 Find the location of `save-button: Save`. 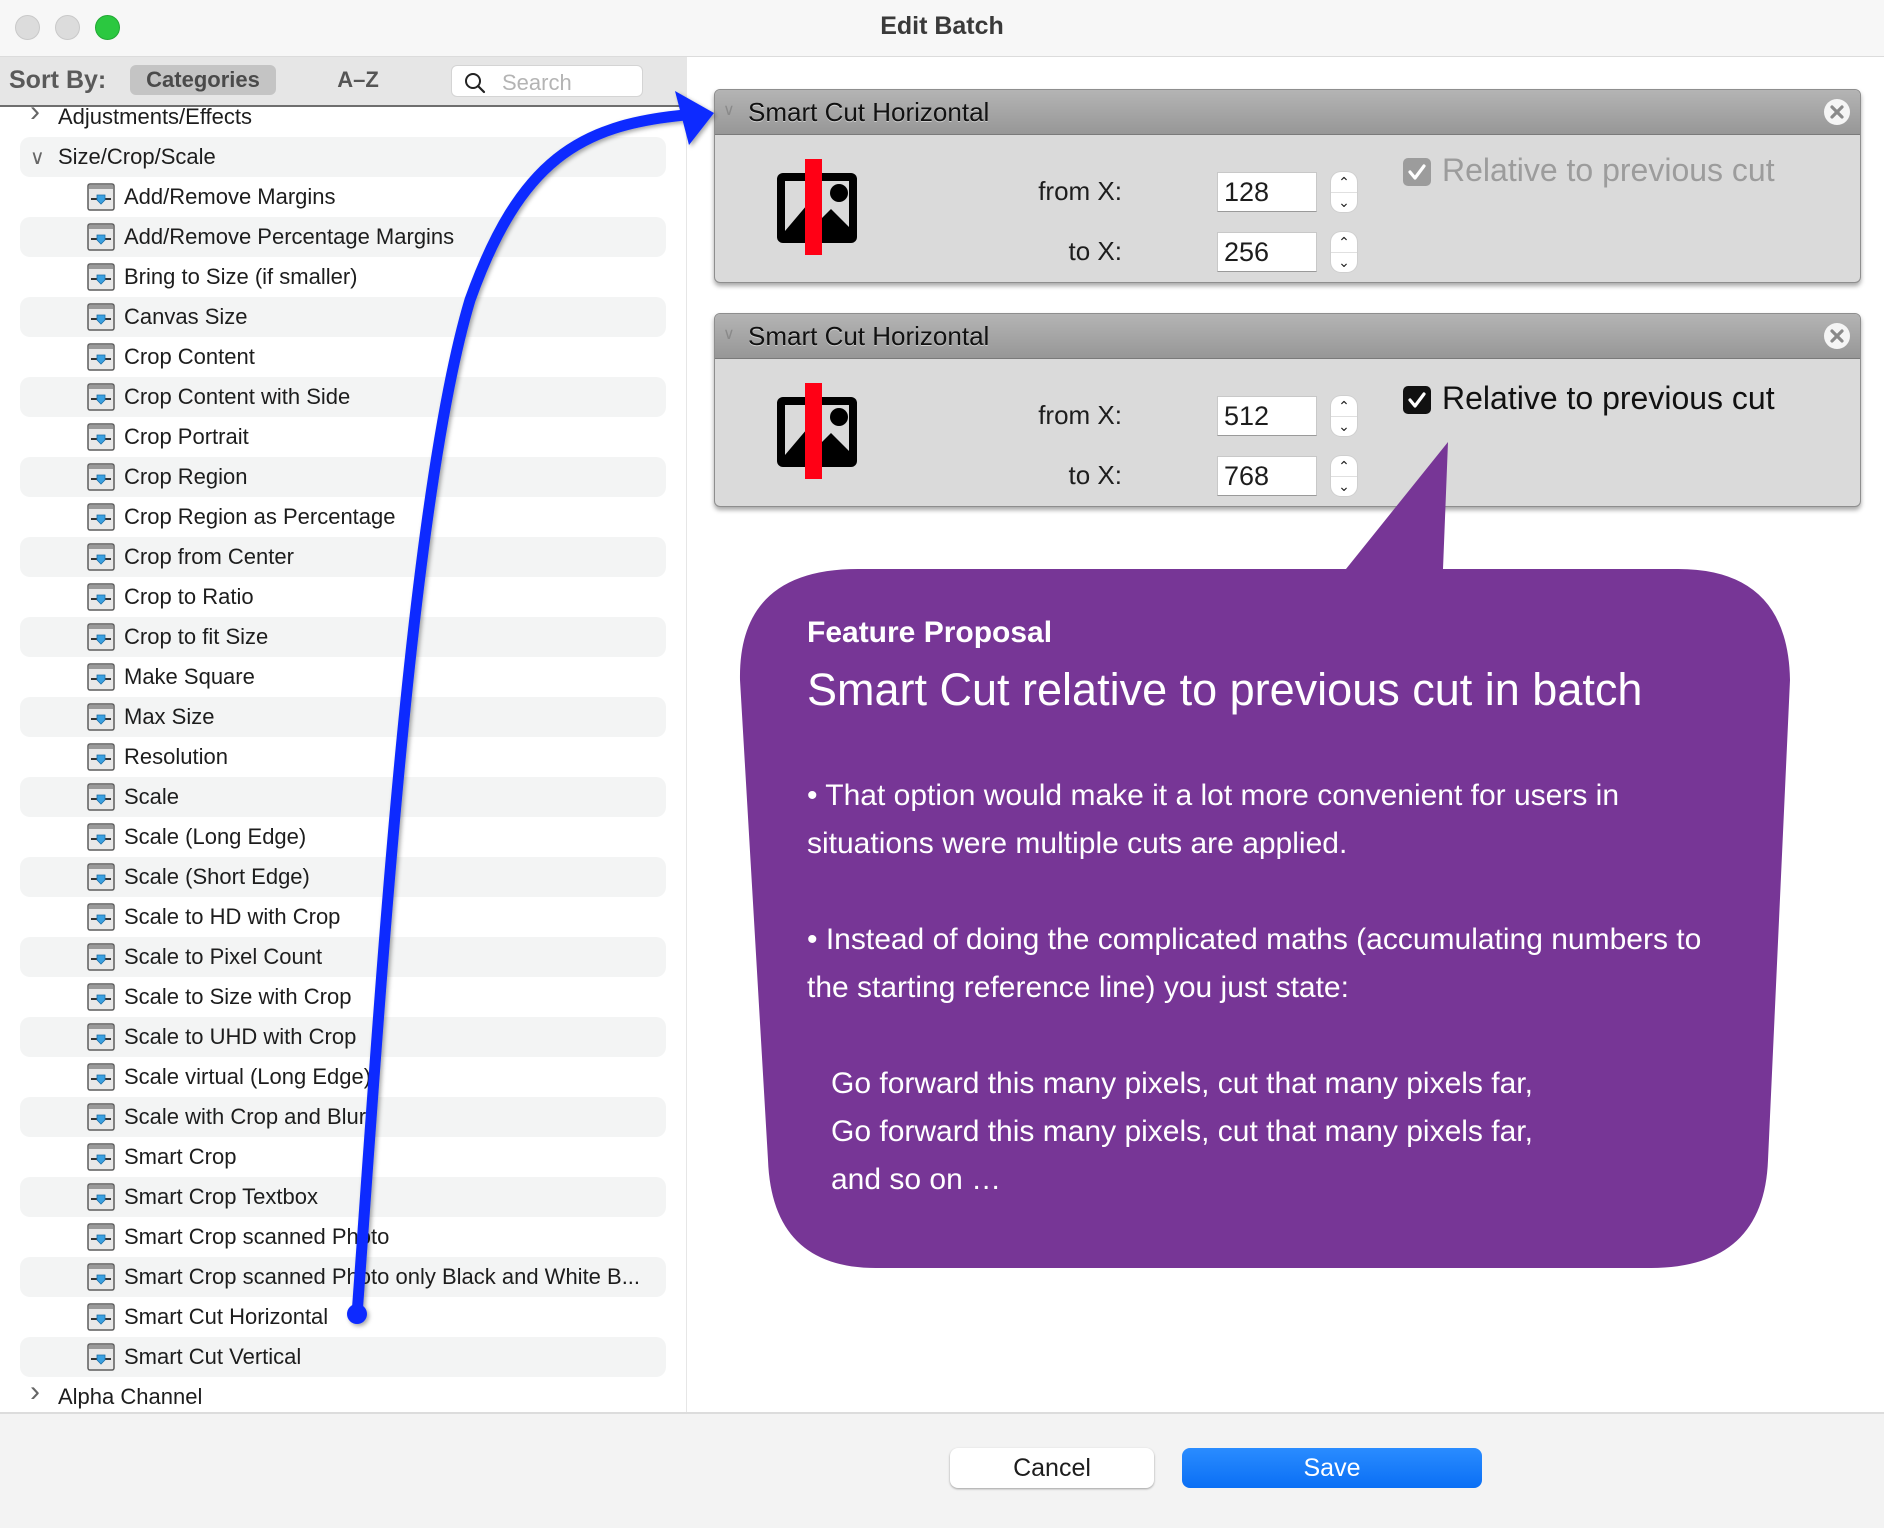

save-button: Save is located at coordinates (1332, 1468).